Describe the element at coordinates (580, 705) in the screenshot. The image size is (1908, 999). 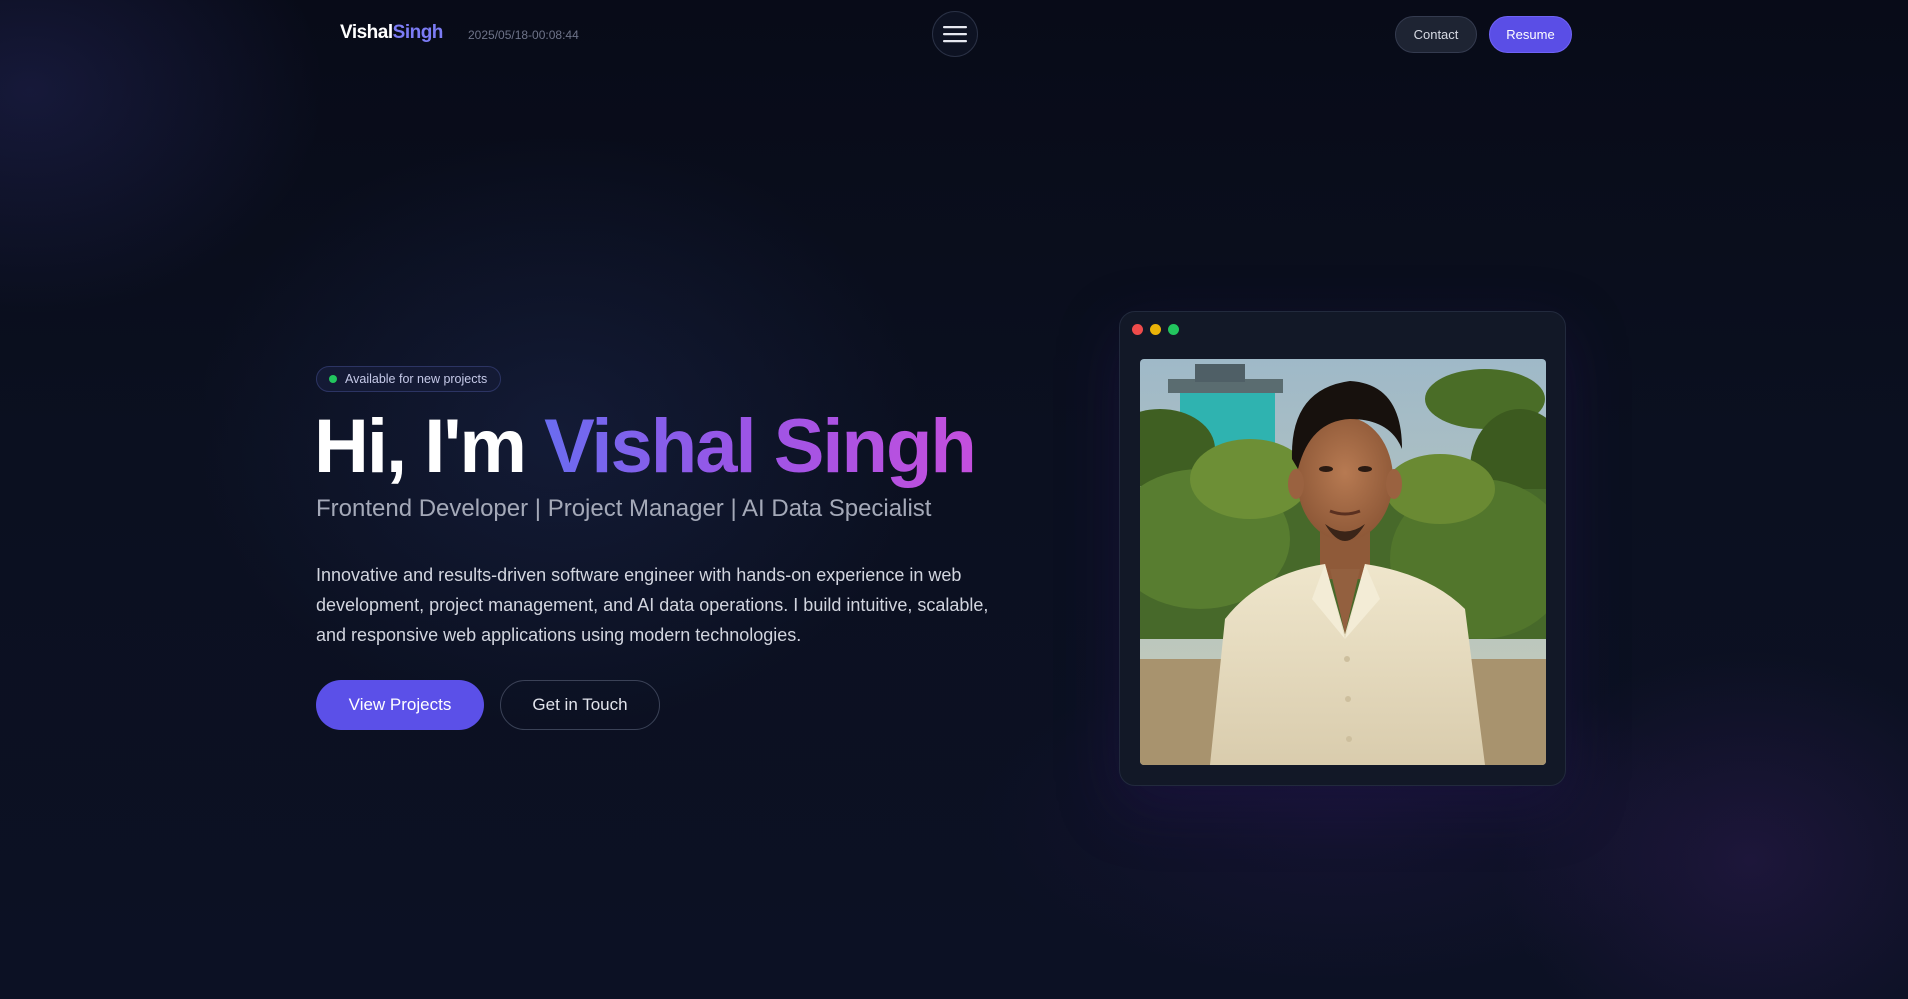
I see `get-in-touch-button: Get in Touch` at that location.